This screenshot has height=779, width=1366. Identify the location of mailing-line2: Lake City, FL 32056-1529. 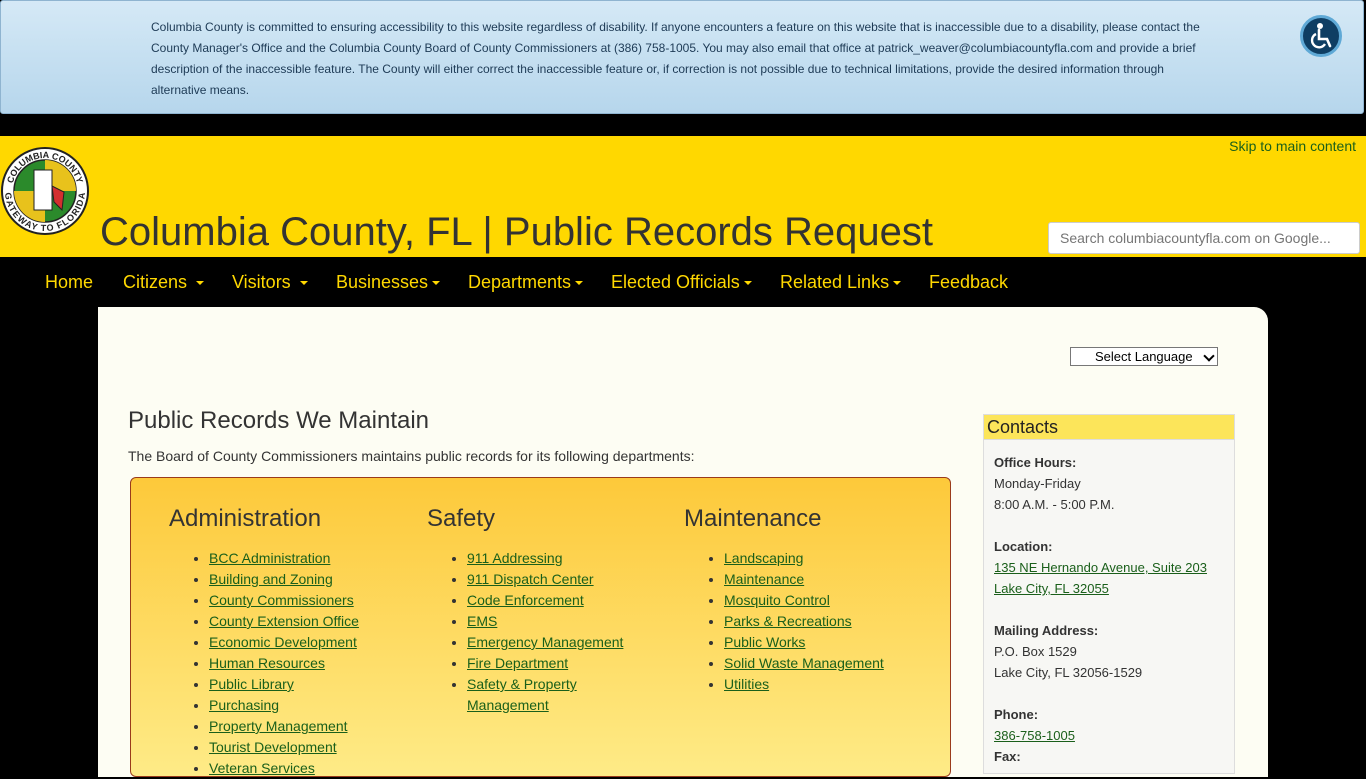
(1068, 672).